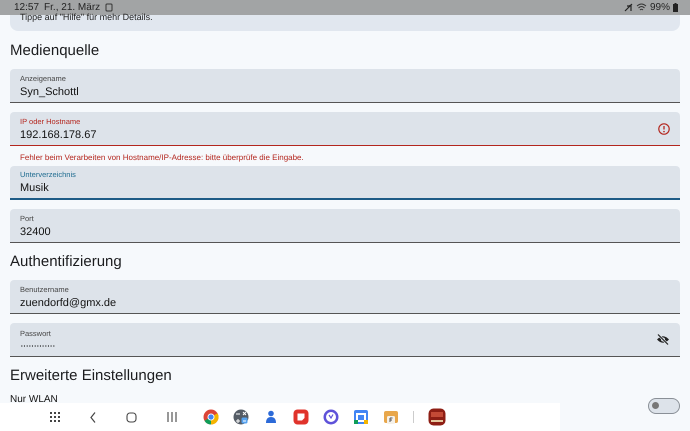 This screenshot has width=690, height=431. What do you see at coordinates (109, 7) in the screenshot?
I see `notification-icon` at bounding box center [109, 7].